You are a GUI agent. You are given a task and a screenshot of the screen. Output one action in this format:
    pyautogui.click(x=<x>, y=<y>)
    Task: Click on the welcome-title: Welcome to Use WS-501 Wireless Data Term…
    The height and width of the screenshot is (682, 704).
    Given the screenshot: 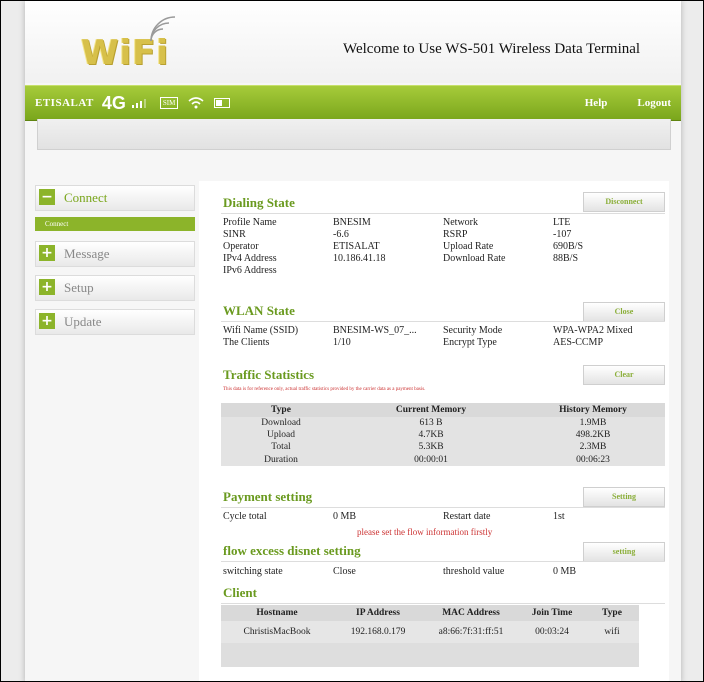 What is the action you would take?
    pyautogui.click(x=492, y=49)
    